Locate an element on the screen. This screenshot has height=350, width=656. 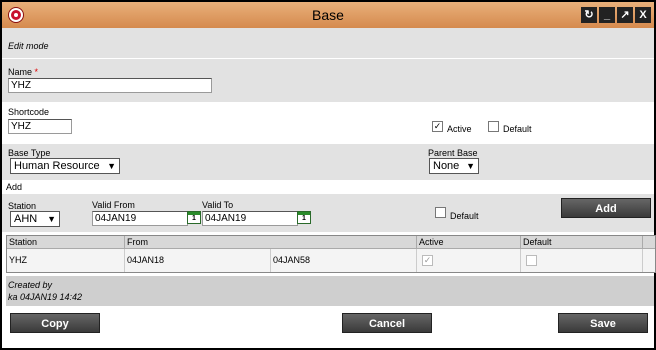
cell-to: 04JAN58 is located at coordinates (344, 260).